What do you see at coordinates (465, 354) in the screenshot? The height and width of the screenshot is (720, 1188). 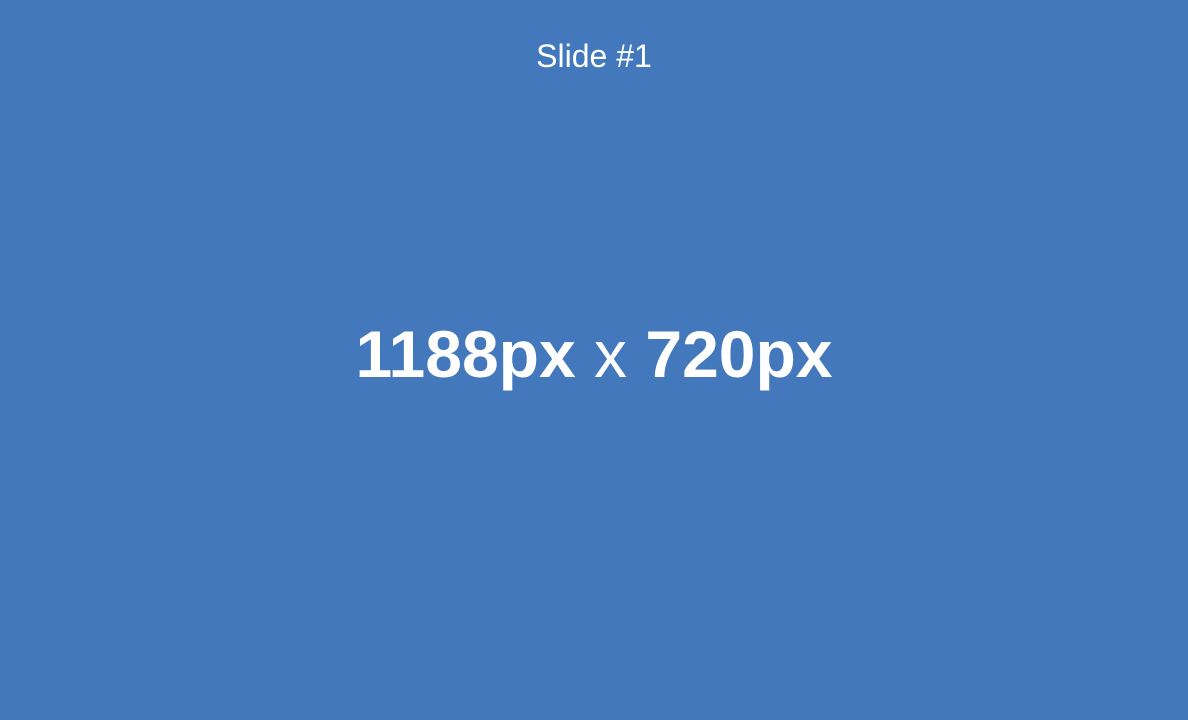 I see `width-value: 1188px` at bounding box center [465, 354].